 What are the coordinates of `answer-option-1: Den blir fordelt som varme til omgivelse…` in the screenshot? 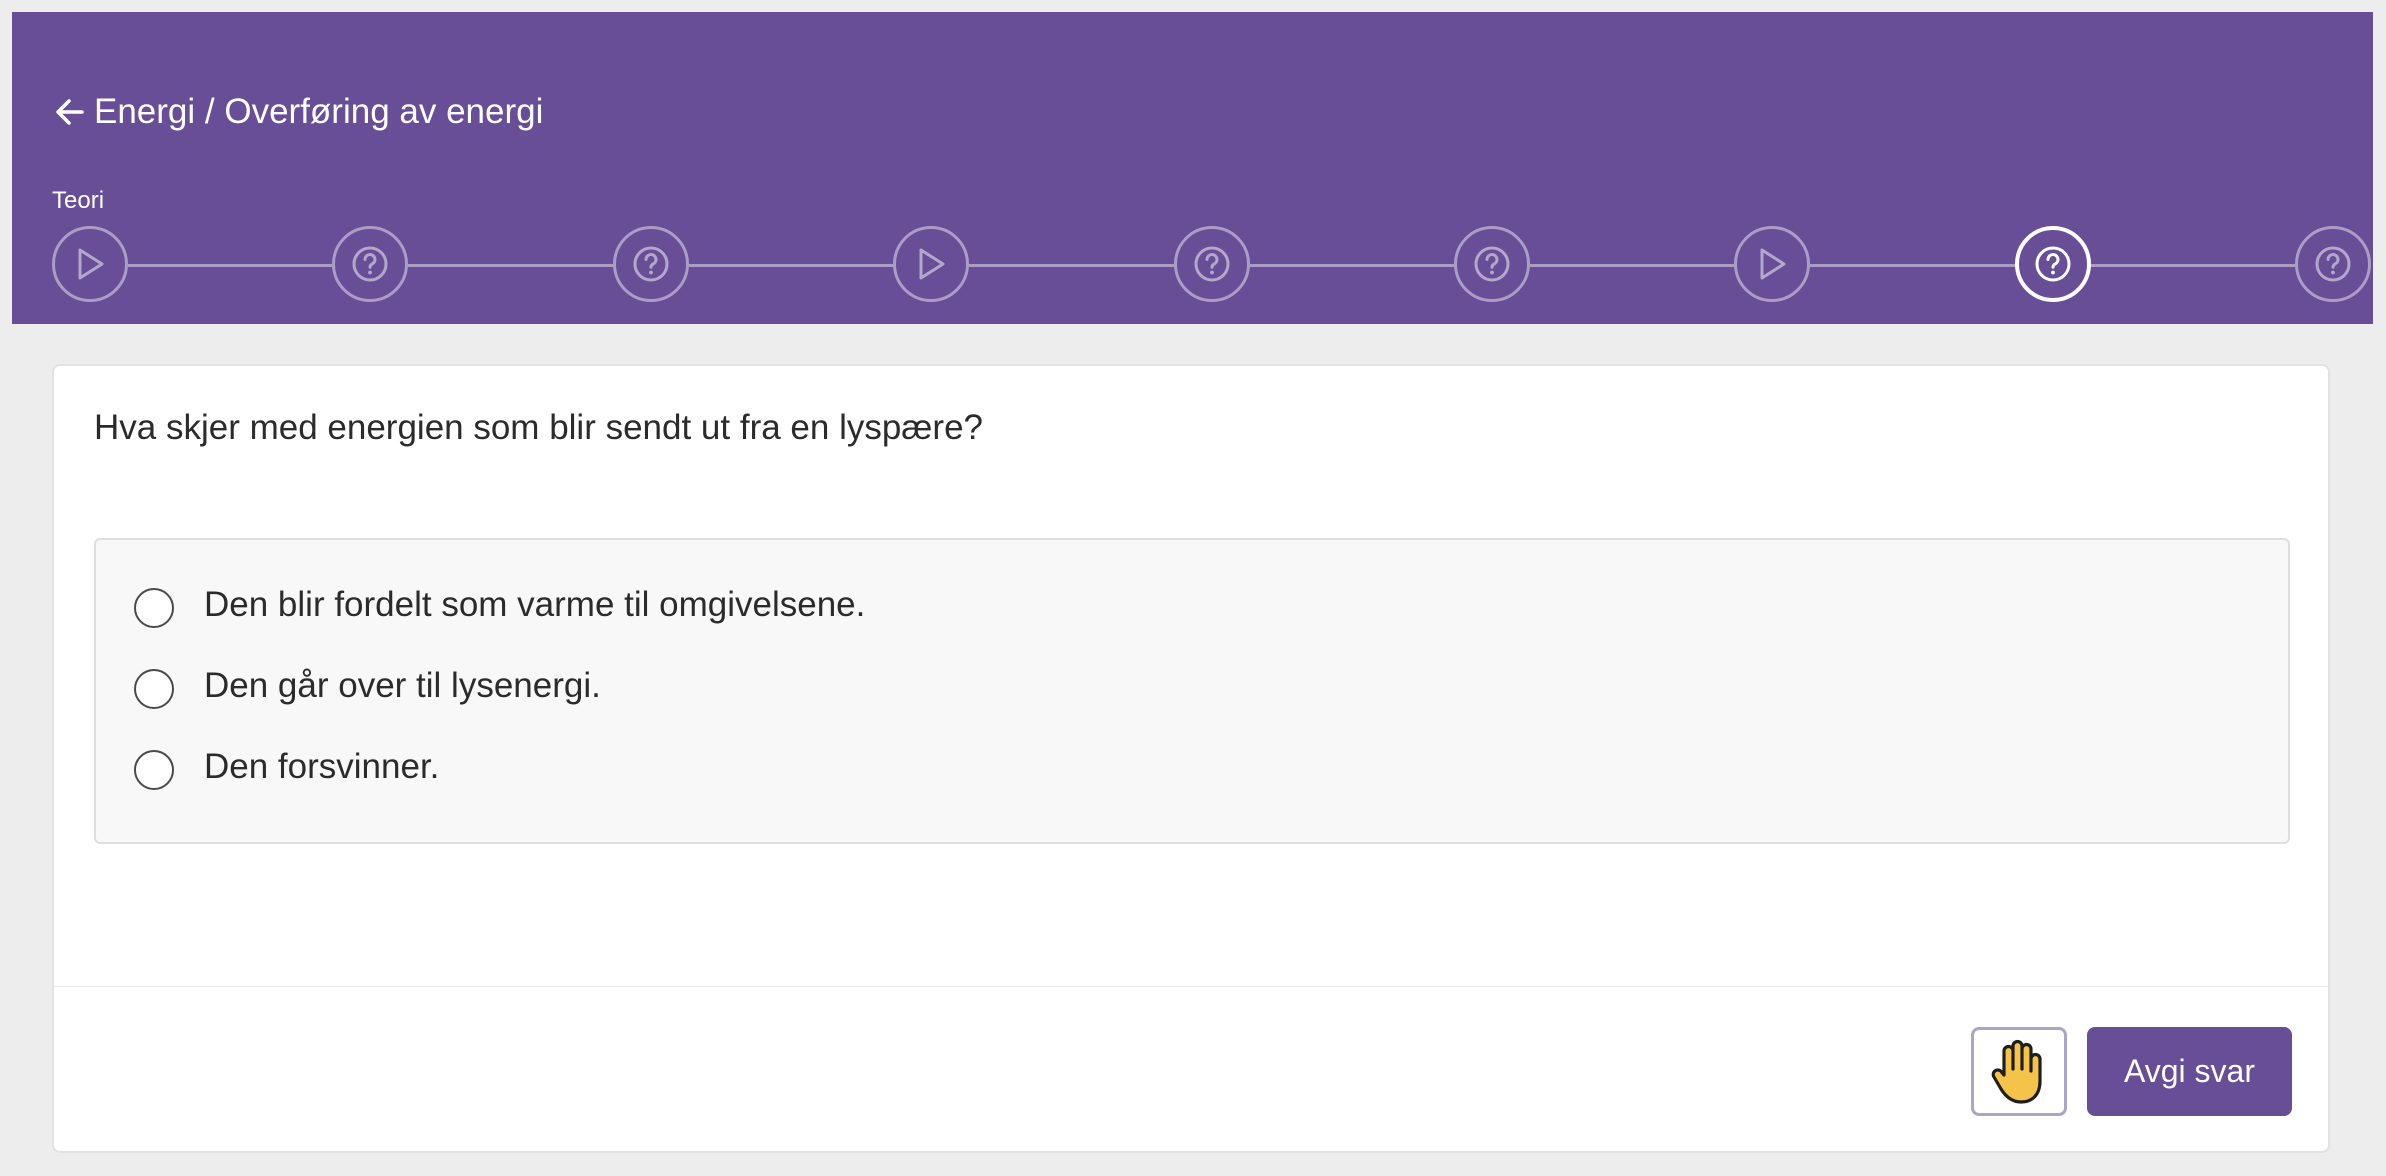 It's located at (499, 605).